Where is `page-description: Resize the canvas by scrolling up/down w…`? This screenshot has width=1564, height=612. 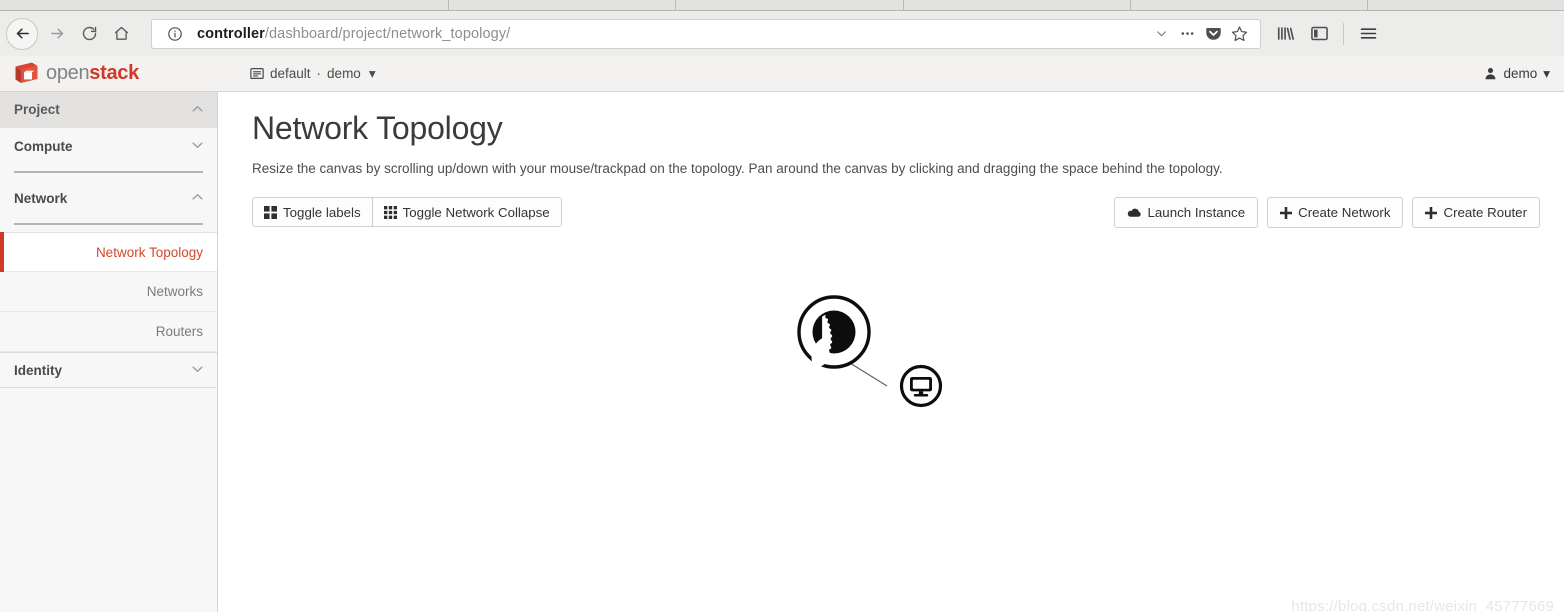 page-description: Resize the canvas by scrolling up/down w… is located at coordinates (737, 168).